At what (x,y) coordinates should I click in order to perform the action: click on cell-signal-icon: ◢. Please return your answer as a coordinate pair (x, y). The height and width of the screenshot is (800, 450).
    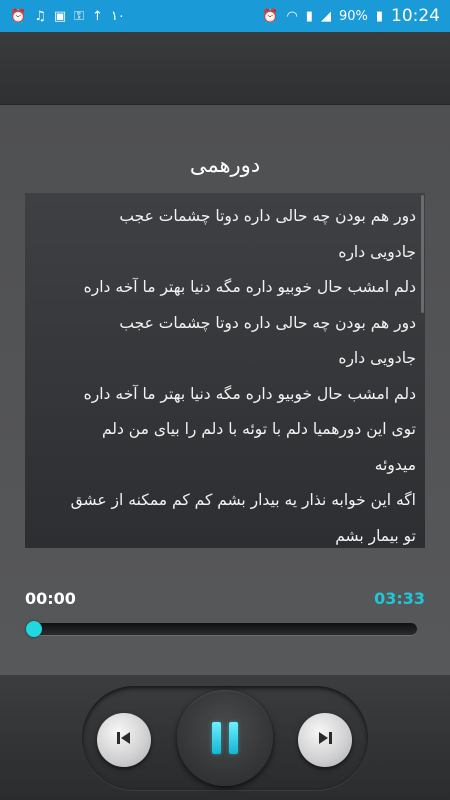
    Looking at the image, I should click on (325, 16).